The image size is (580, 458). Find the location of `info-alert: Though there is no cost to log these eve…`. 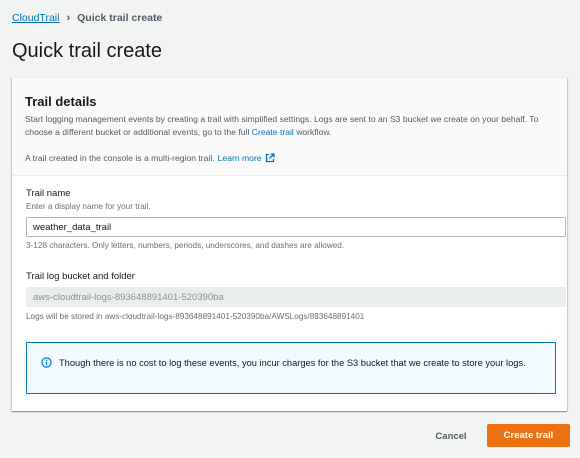

info-alert: Though there is no cost to log these eve… is located at coordinates (291, 368).